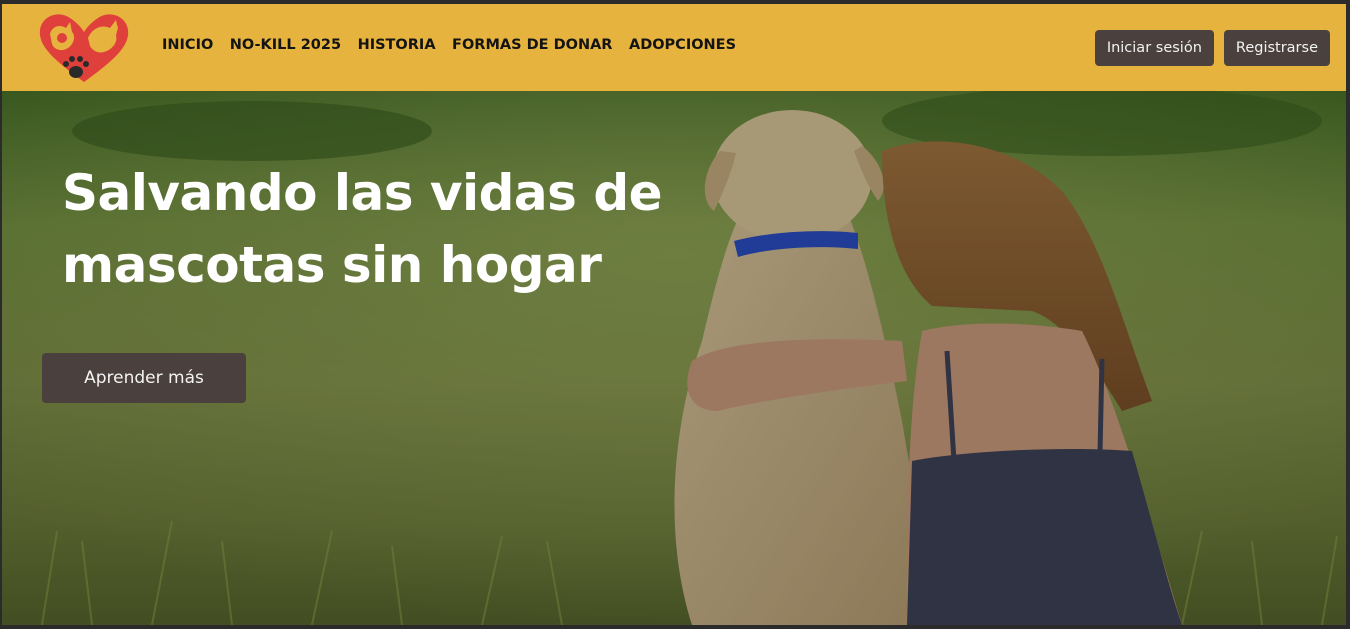 The image size is (1350, 629). What do you see at coordinates (682, 45) in the screenshot?
I see `nav-link-adopciones: ADOPCIONES` at bounding box center [682, 45].